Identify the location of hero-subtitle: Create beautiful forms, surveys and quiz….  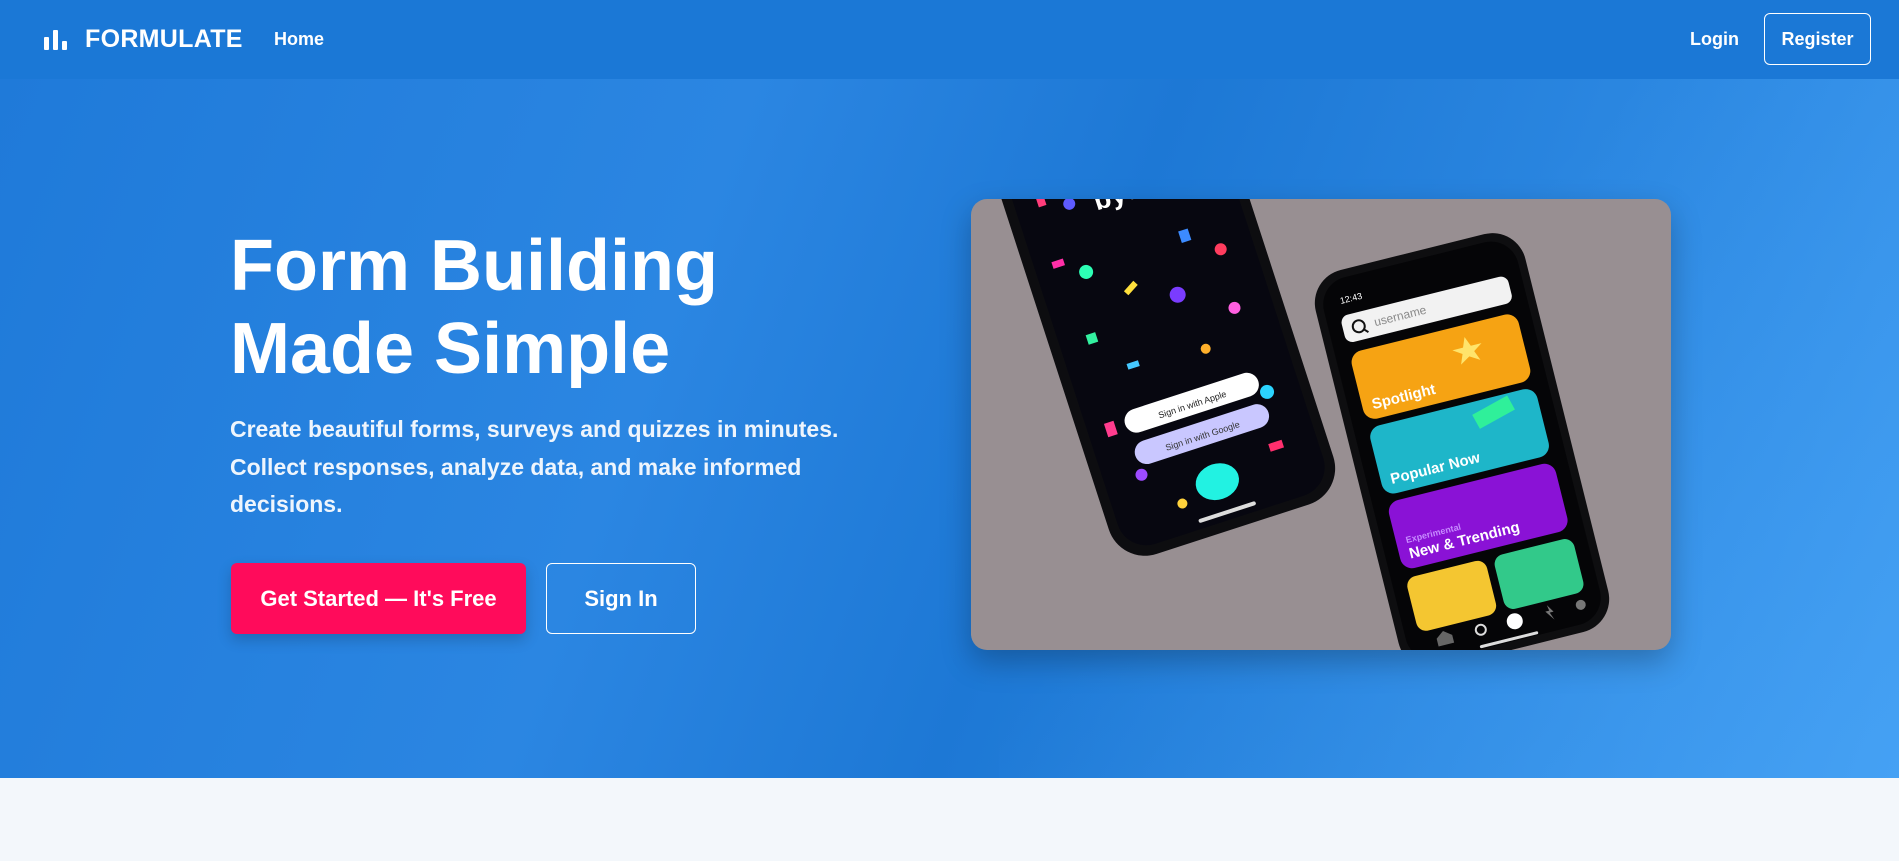
(534, 466).